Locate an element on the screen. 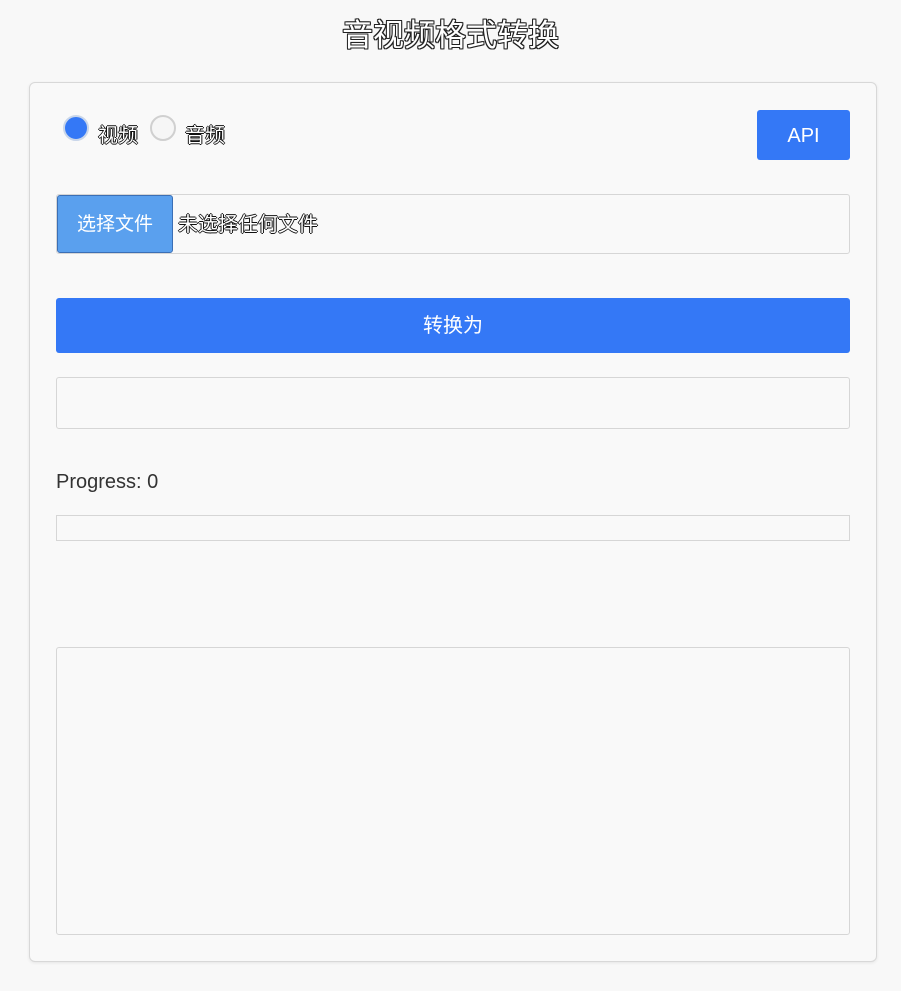  convert-button: 转换为 is located at coordinates (453, 325).